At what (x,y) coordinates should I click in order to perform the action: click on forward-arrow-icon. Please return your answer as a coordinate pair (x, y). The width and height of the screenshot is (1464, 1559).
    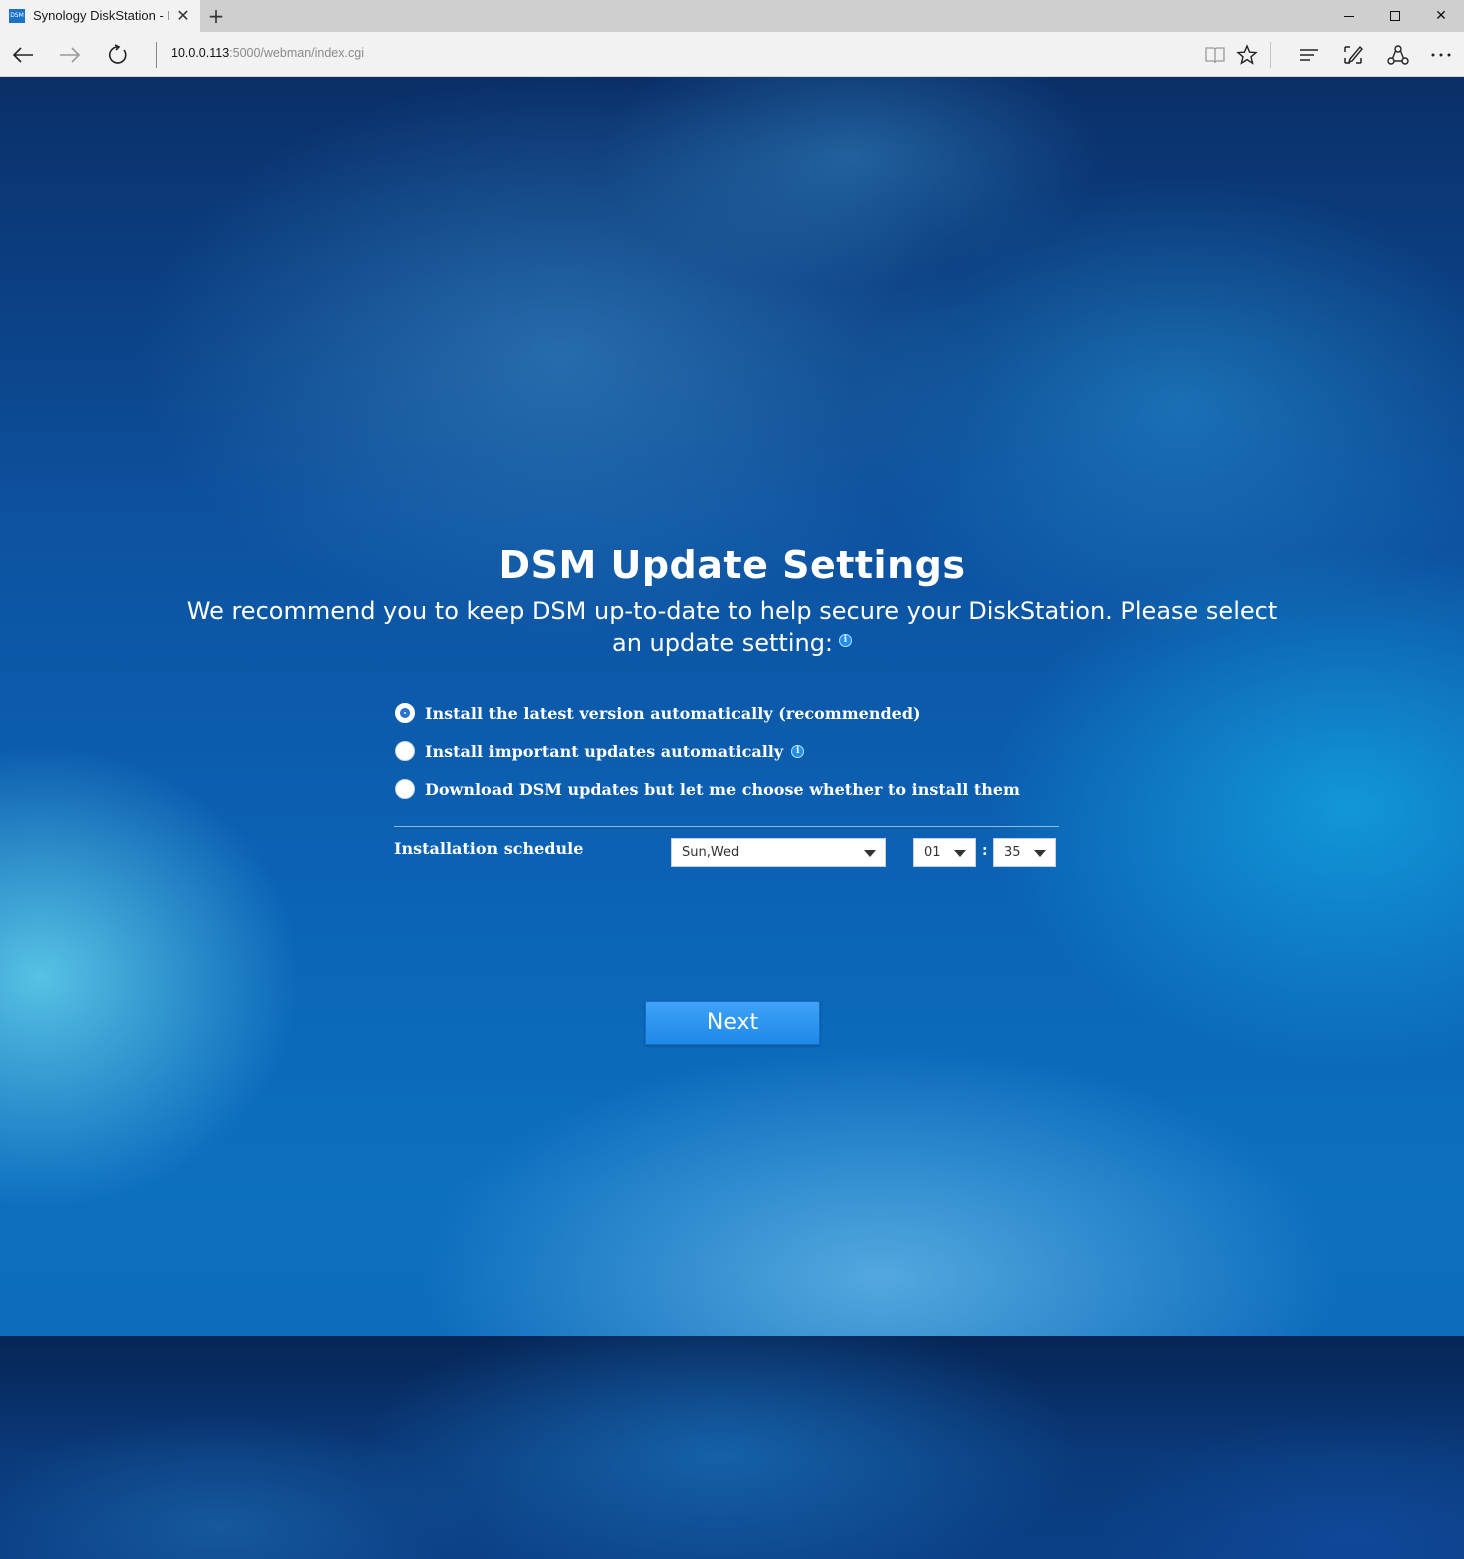
    Looking at the image, I should click on (70, 55).